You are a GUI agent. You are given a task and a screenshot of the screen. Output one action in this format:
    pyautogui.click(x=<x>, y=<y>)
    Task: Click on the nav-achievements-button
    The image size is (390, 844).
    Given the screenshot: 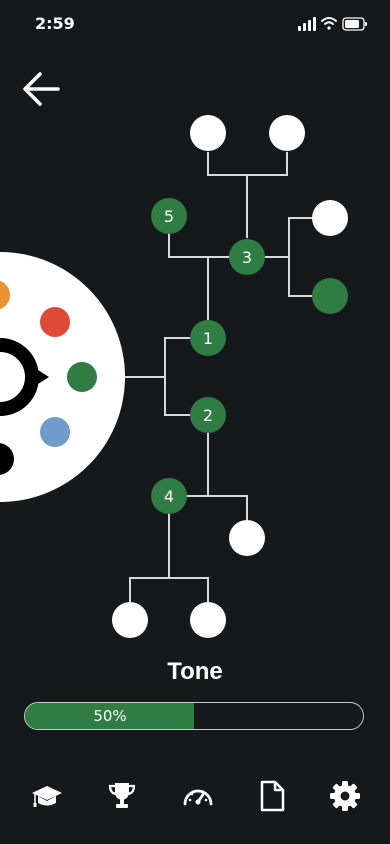 What is the action you would take?
    pyautogui.click(x=122, y=796)
    